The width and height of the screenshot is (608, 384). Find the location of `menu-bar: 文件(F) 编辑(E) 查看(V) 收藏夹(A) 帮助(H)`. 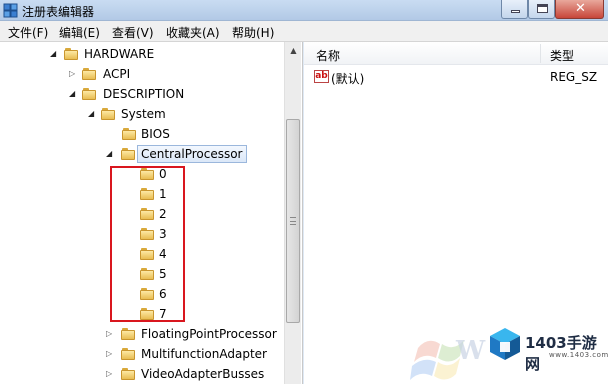

menu-bar: 文件(F) 编辑(E) 查看(V) 收藏夹(A) 帮助(H) is located at coordinates (304, 31).